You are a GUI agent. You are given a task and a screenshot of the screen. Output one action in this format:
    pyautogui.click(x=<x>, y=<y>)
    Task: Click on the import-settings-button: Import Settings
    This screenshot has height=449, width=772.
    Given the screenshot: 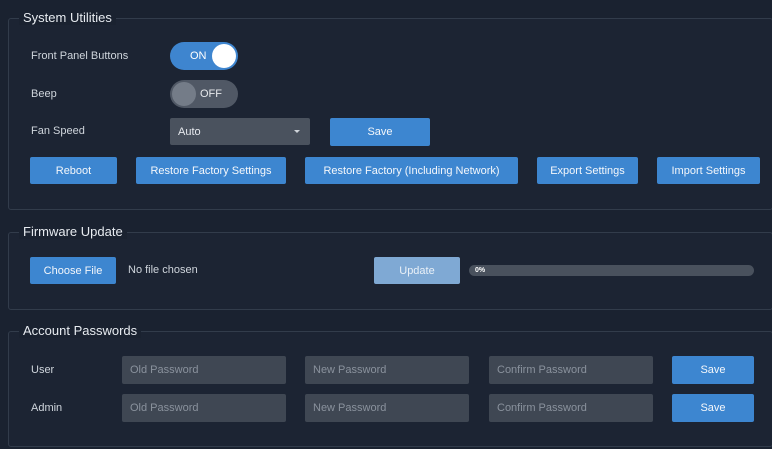 What is the action you would take?
    pyautogui.click(x=708, y=170)
    